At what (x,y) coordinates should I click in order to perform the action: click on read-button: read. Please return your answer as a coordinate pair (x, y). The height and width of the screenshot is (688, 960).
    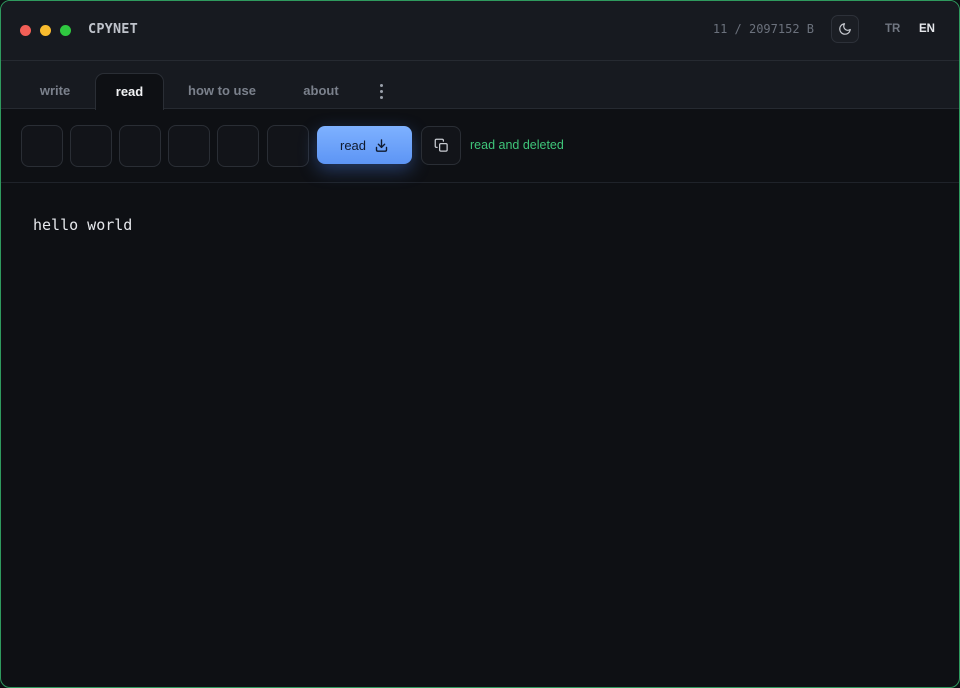
    Looking at the image, I should click on (364, 145).